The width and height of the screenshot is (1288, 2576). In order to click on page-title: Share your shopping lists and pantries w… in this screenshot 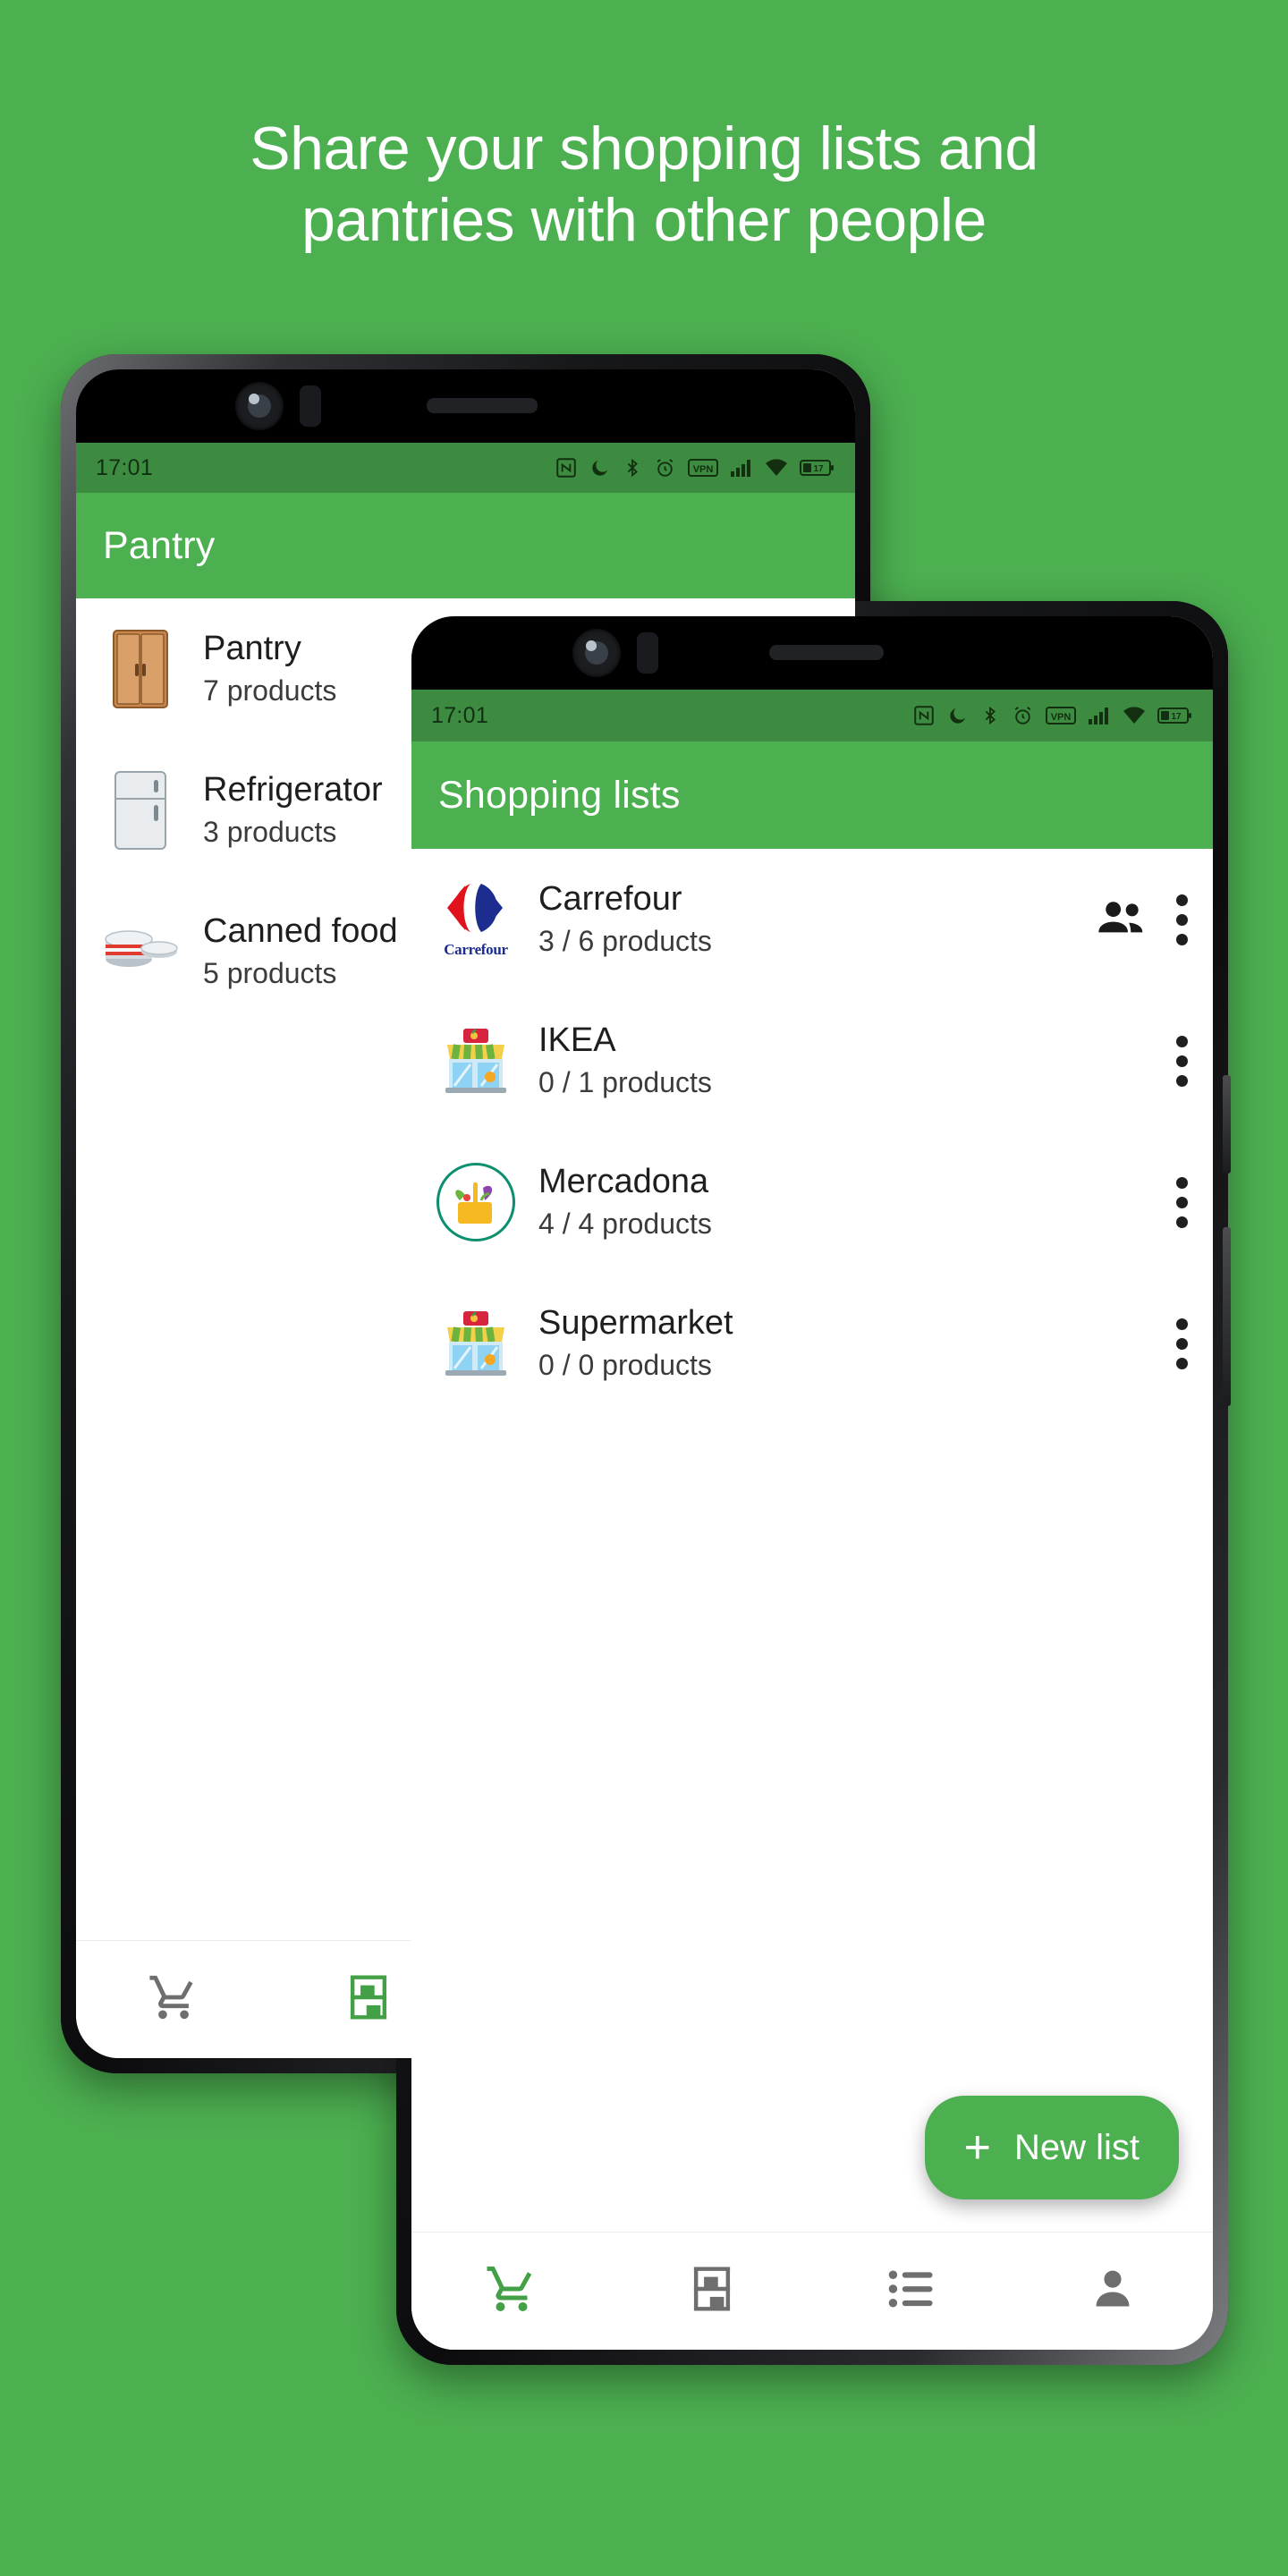, I will do `click(644, 184)`.